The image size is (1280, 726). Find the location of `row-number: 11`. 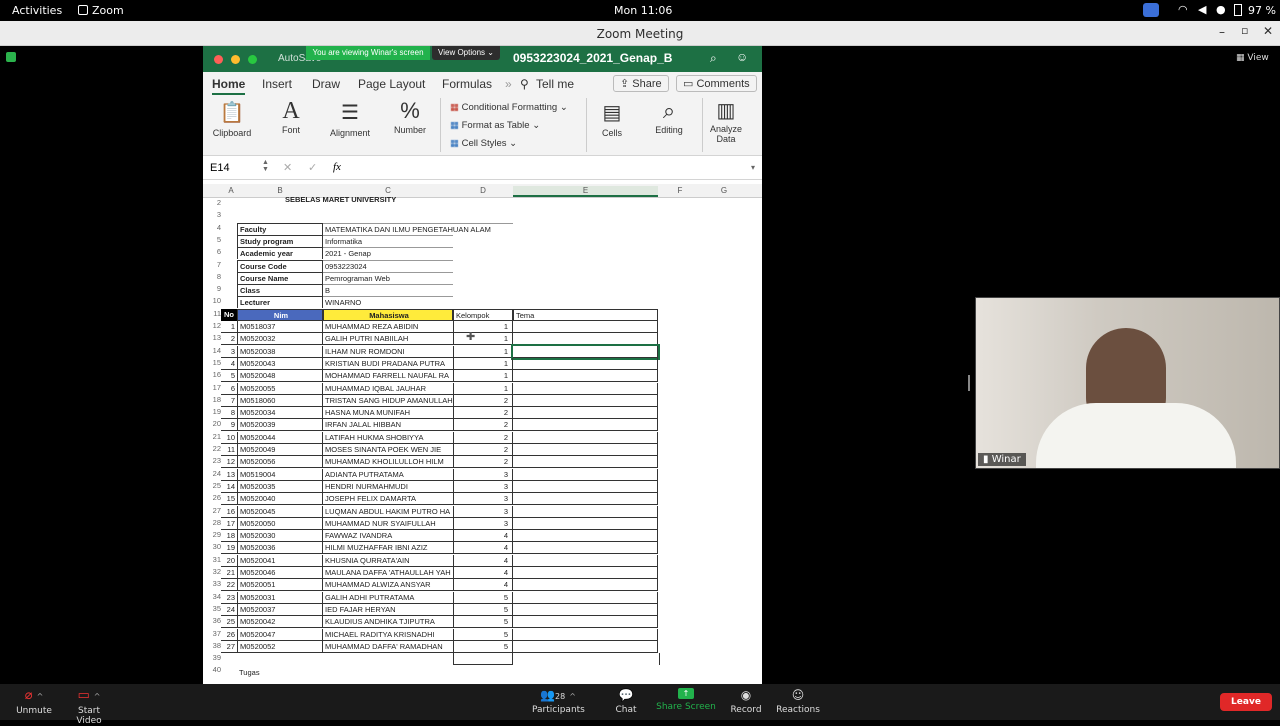

row-number: 11 is located at coordinates (212, 313).